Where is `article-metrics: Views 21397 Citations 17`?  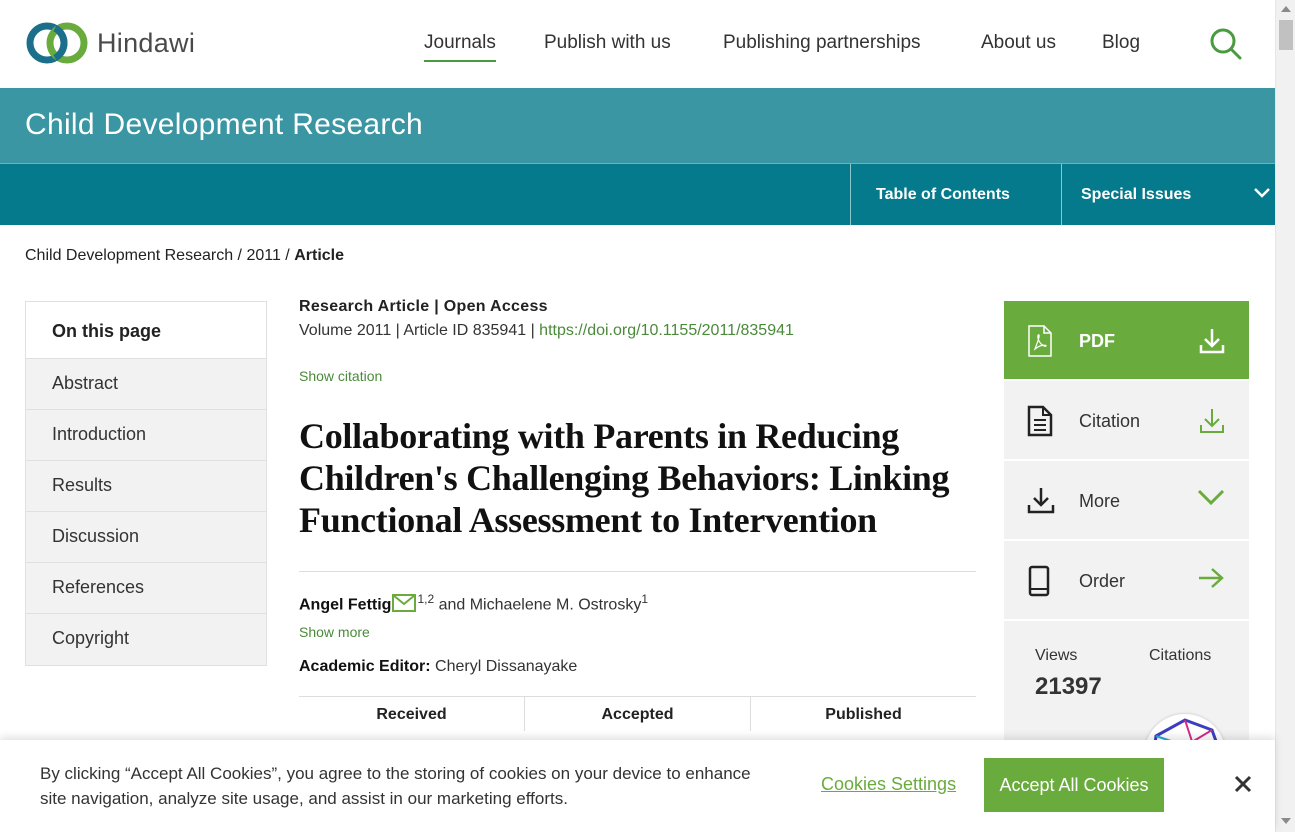
article-metrics: Views 21397 Citations 17 is located at coordinates (1126, 708).